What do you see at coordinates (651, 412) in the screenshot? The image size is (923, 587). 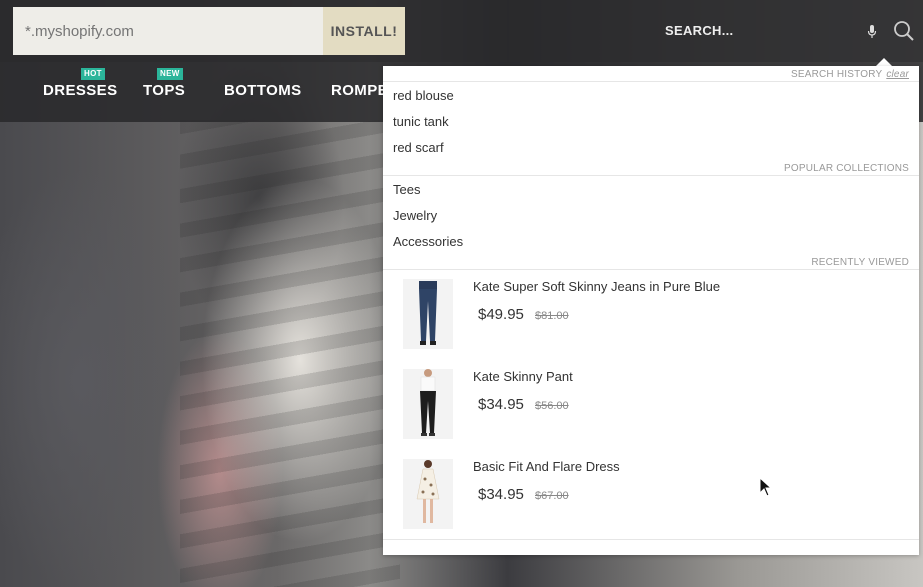 I see `product-item: Kate Skinny Pant $34.95 $56.00` at bounding box center [651, 412].